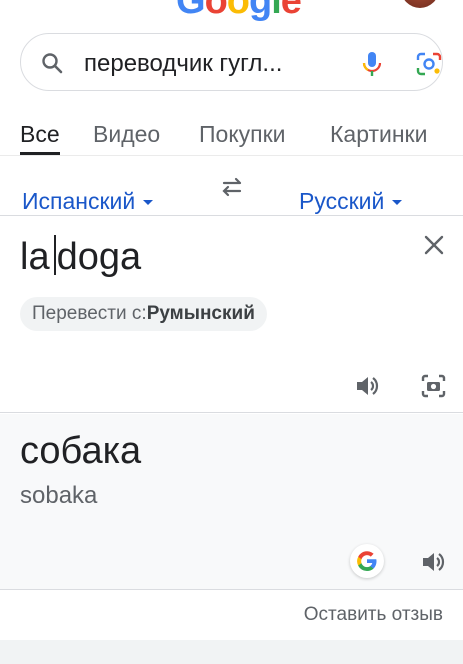 This screenshot has height=664, width=463. What do you see at coordinates (373, 615) in the screenshot?
I see `feedback-link: Оставить отзыв` at bounding box center [373, 615].